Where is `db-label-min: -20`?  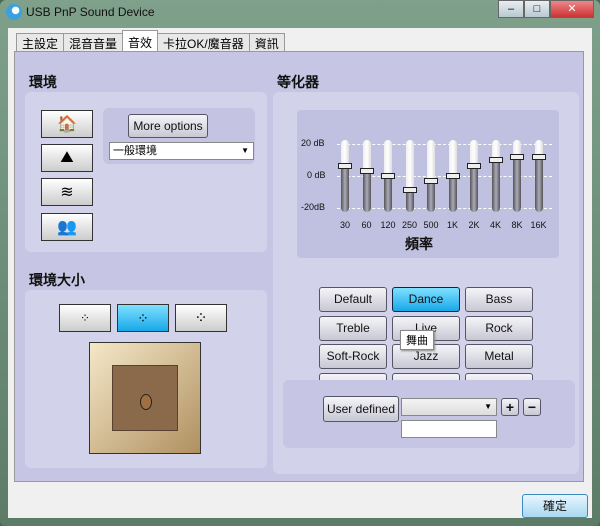
db-label-min: -20 is located at coordinates (308, 207).